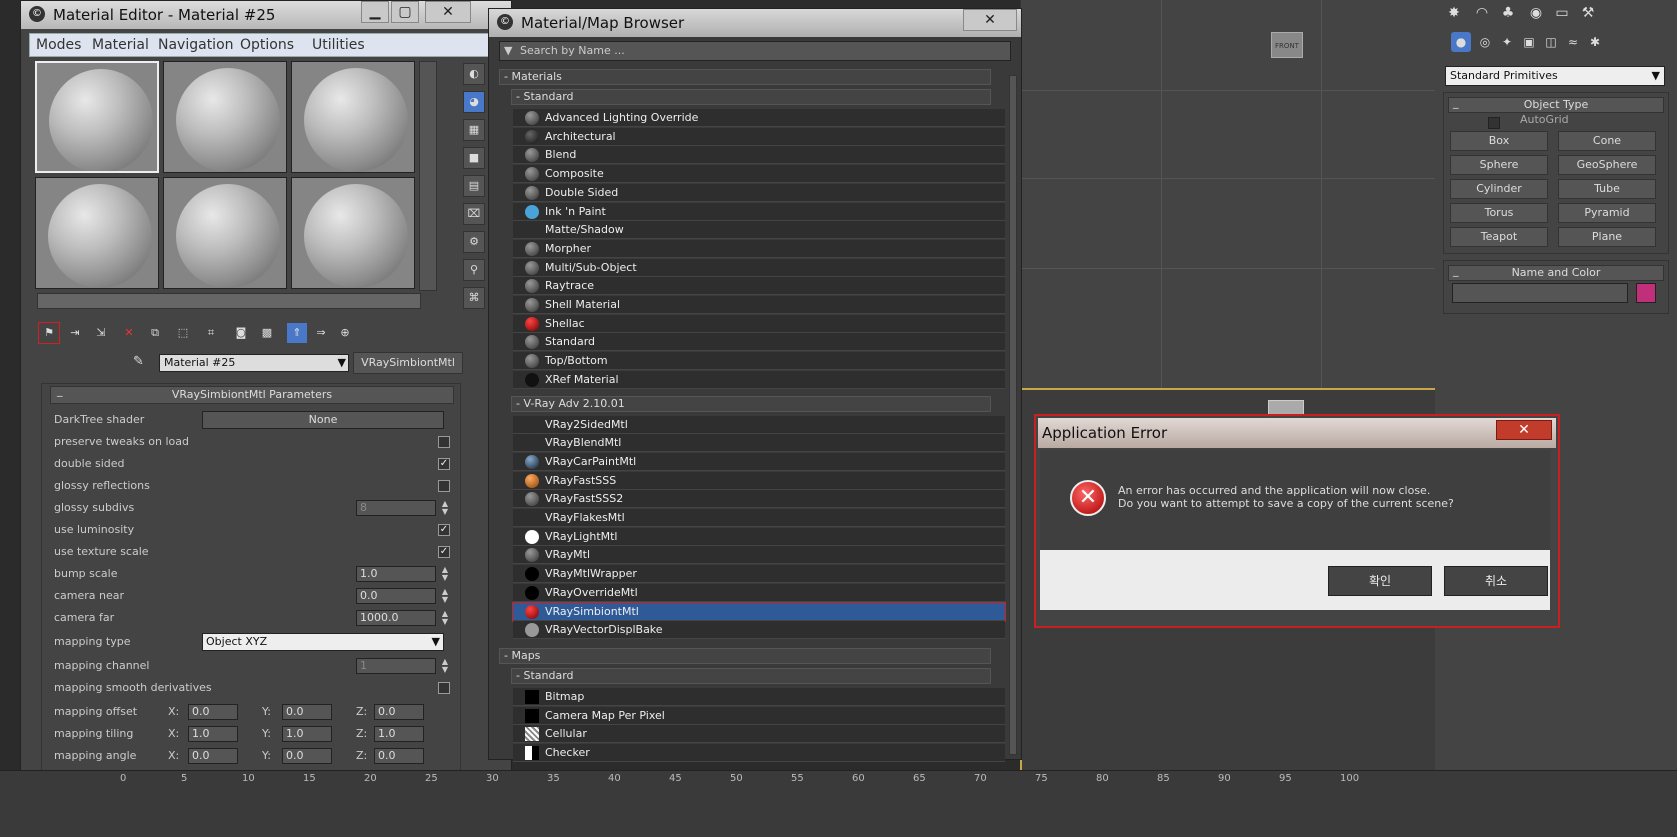 The height and width of the screenshot is (837, 1677). Describe the element at coordinates (444, 464) in the screenshot. I see `double-sided-checkbox: ✓` at that location.